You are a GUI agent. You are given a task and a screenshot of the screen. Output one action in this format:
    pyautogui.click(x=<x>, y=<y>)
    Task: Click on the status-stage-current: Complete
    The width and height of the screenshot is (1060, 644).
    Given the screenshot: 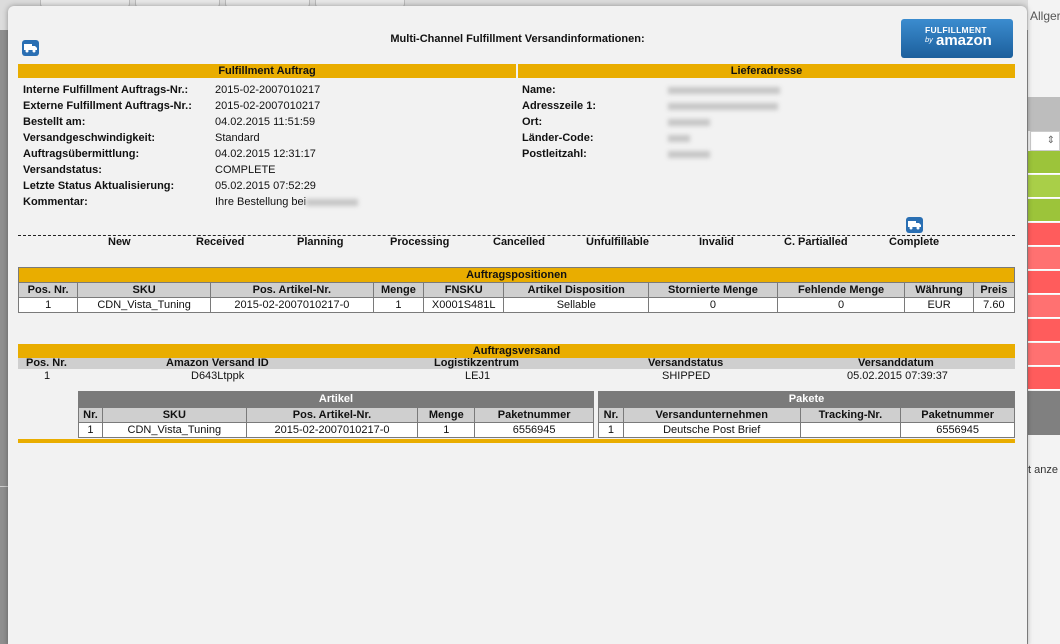 What is the action you would take?
    pyautogui.click(x=914, y=242)
    